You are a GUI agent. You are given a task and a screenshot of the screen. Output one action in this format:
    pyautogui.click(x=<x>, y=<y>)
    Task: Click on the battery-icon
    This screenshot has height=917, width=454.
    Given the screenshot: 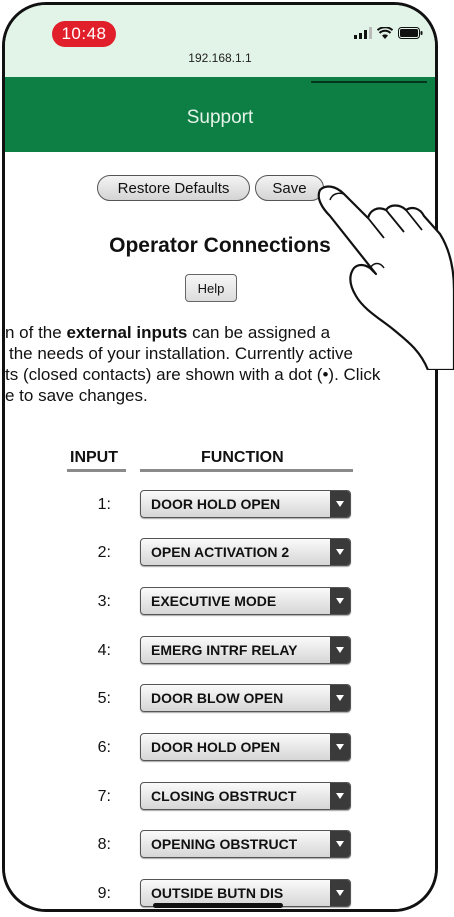 What is the action you would take?
    pyautogui.click(x=410, y=33)
    